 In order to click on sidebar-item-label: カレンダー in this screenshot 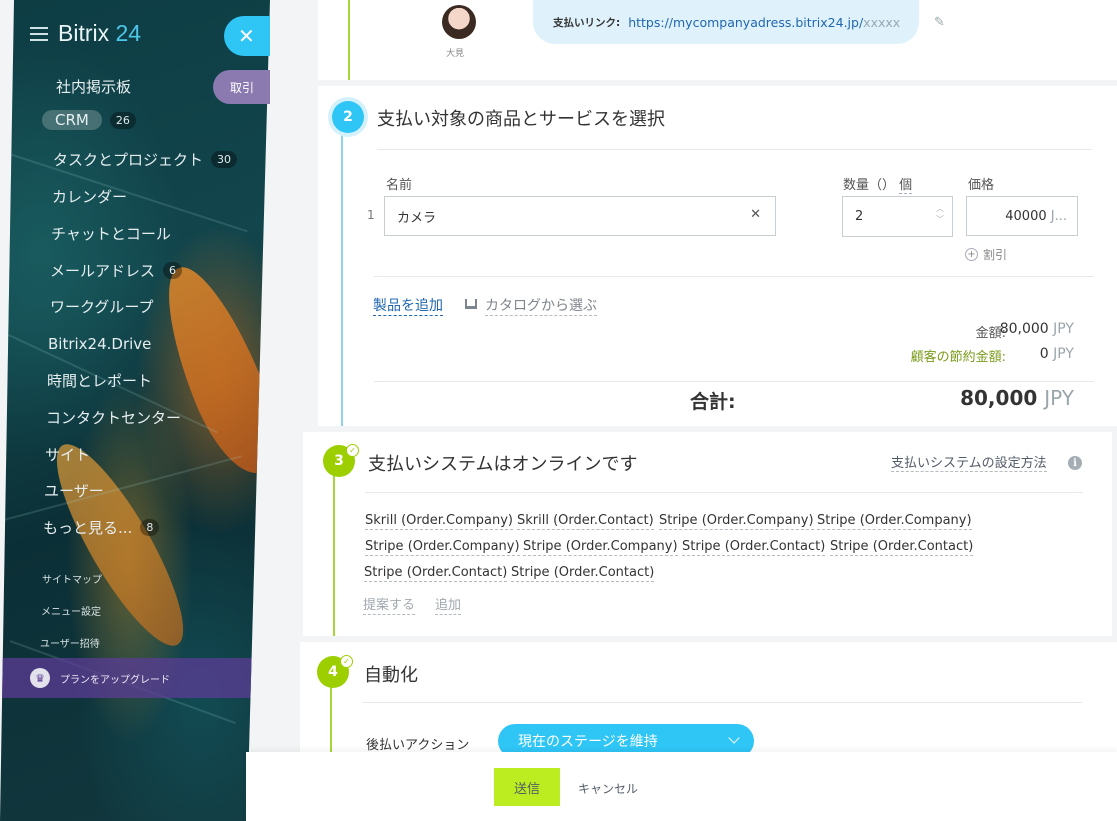, I will do `click(90, 197)`.